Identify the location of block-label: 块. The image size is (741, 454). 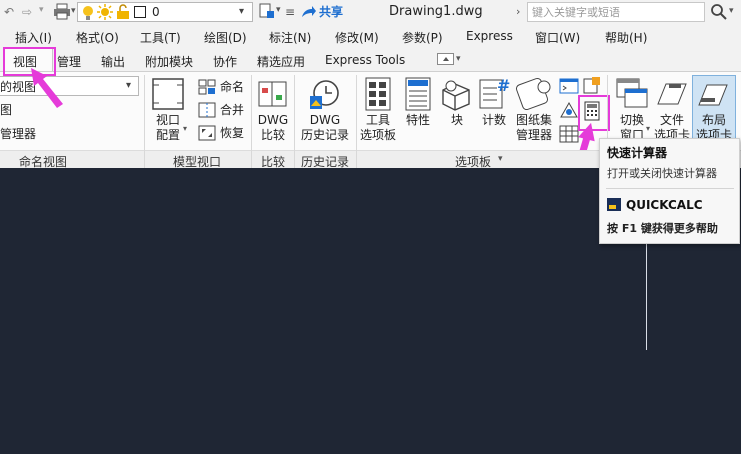
(457, 120).